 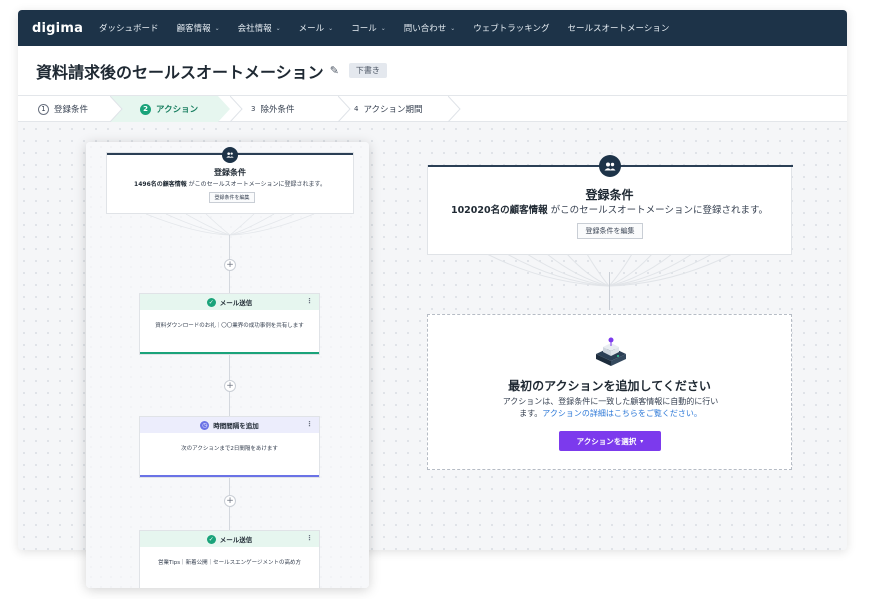 I want to click on edit-registration-button: 登録条件を編集, so click(x=610, y=231).